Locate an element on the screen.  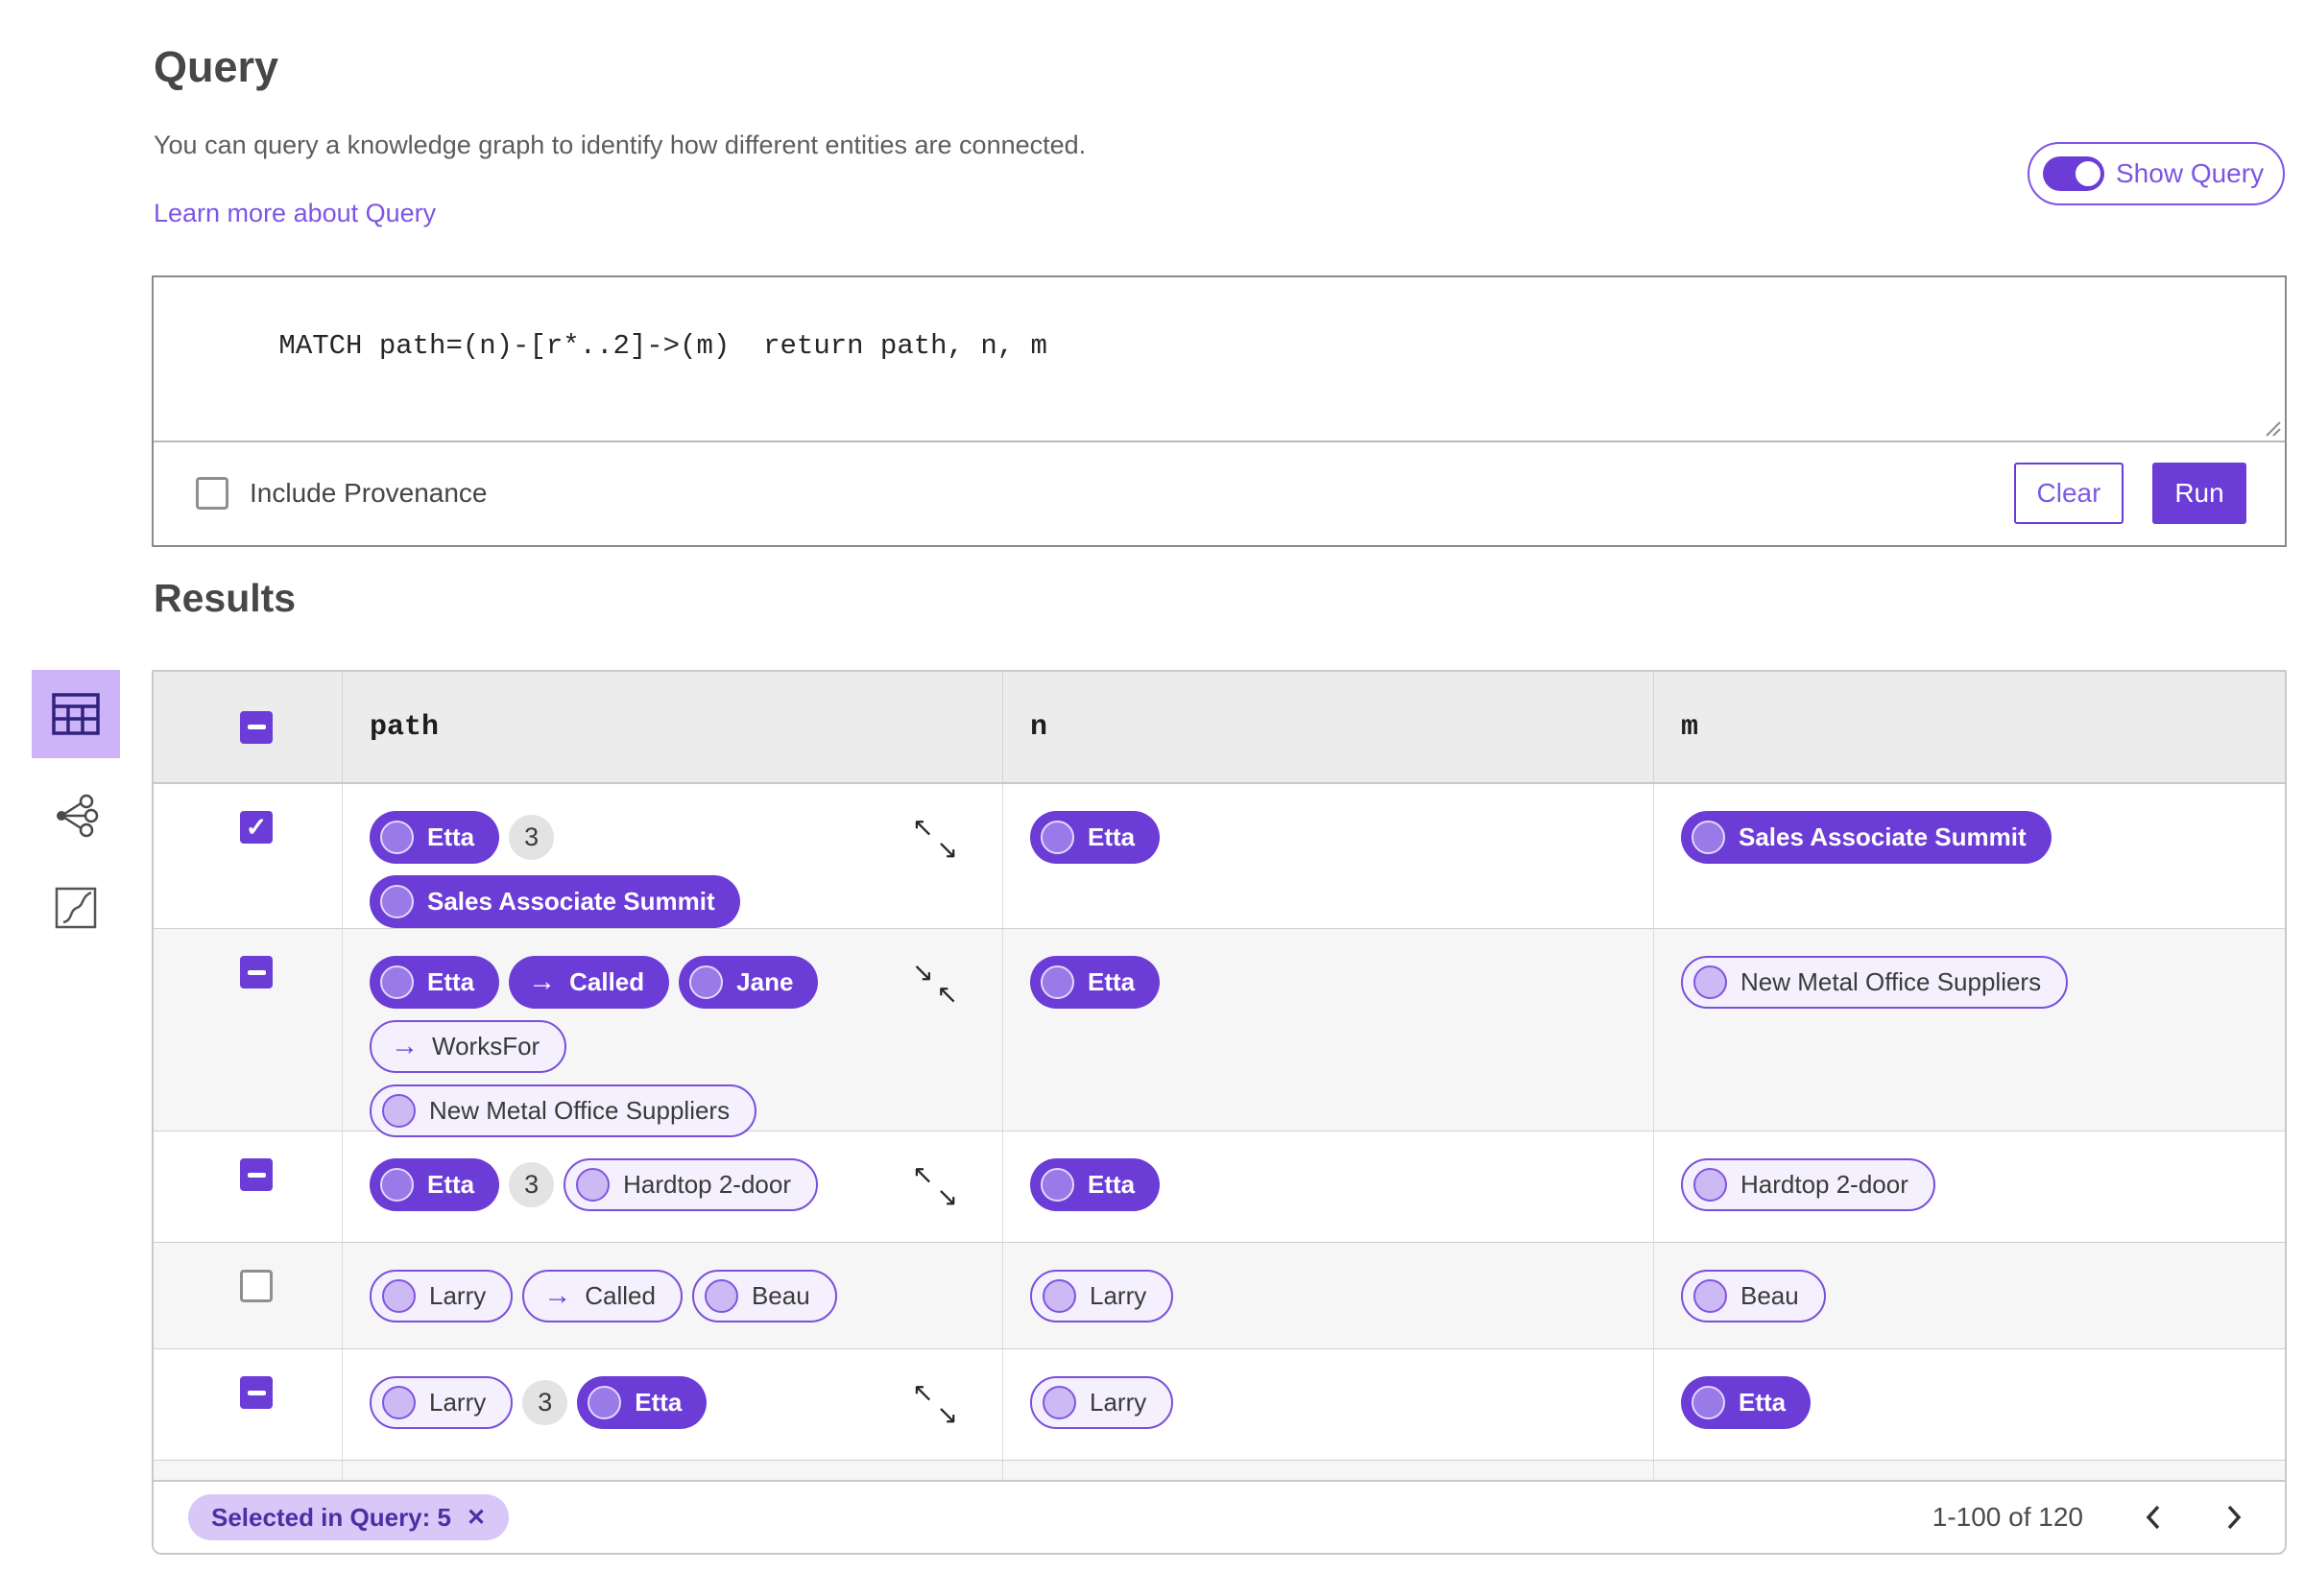
previous-page-button is located at coordinates (2153, 1517).